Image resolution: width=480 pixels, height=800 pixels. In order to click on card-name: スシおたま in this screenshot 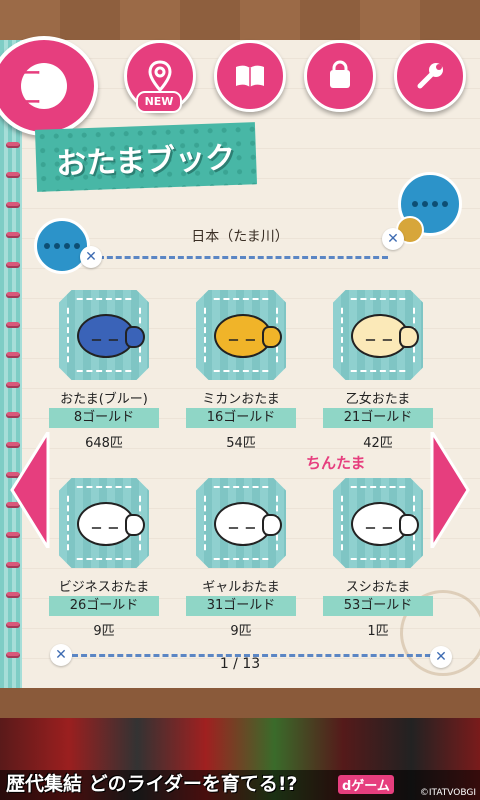, I will do `click(378, 587)`.